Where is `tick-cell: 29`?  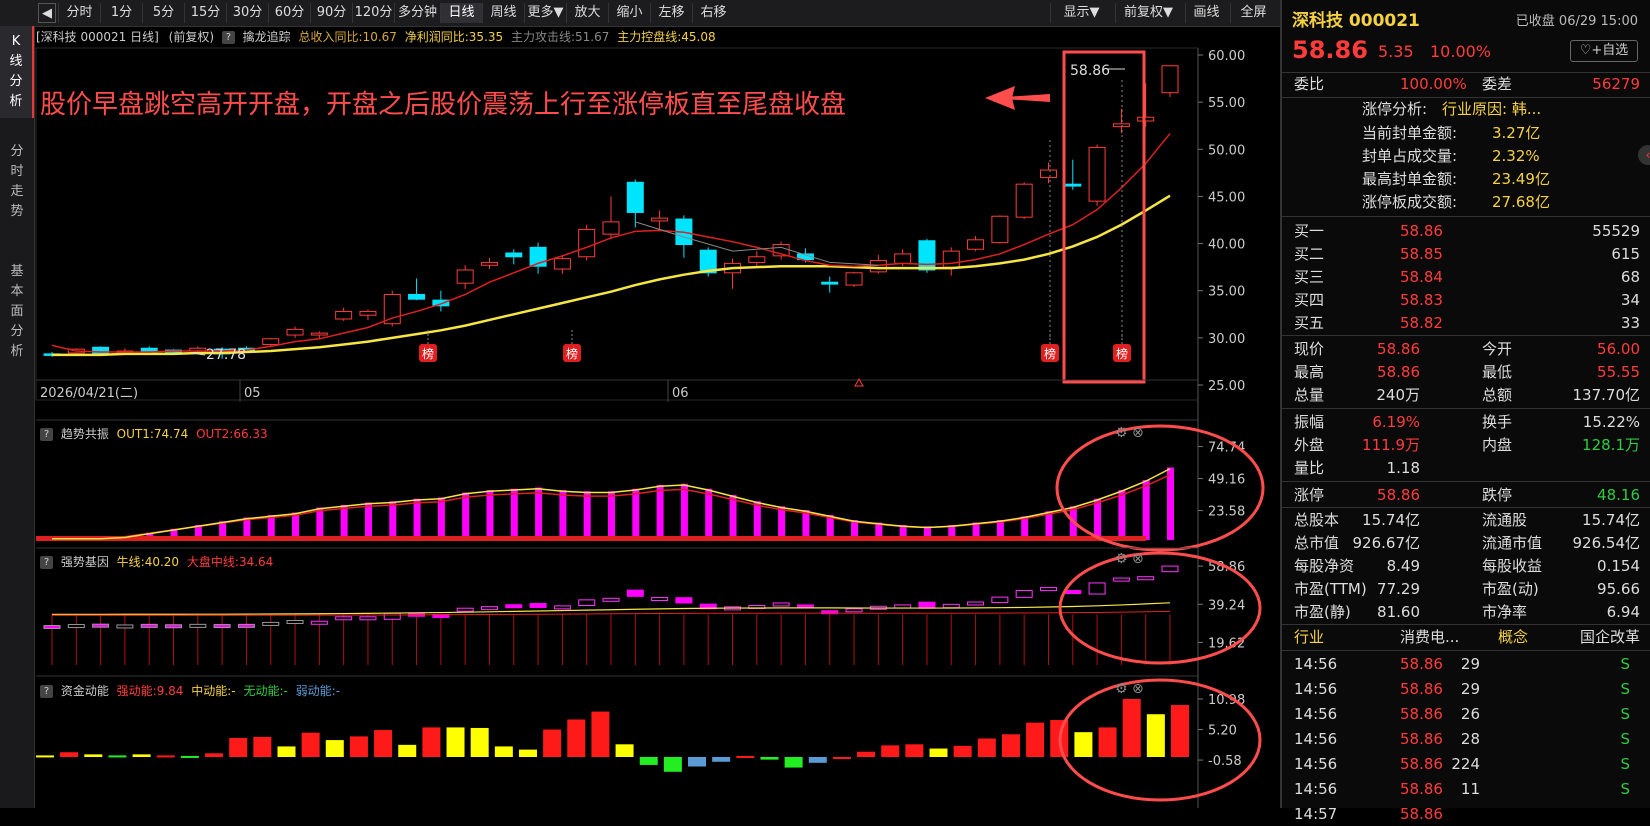
tick-cell: 29 is located at coordinates (1470, 689).